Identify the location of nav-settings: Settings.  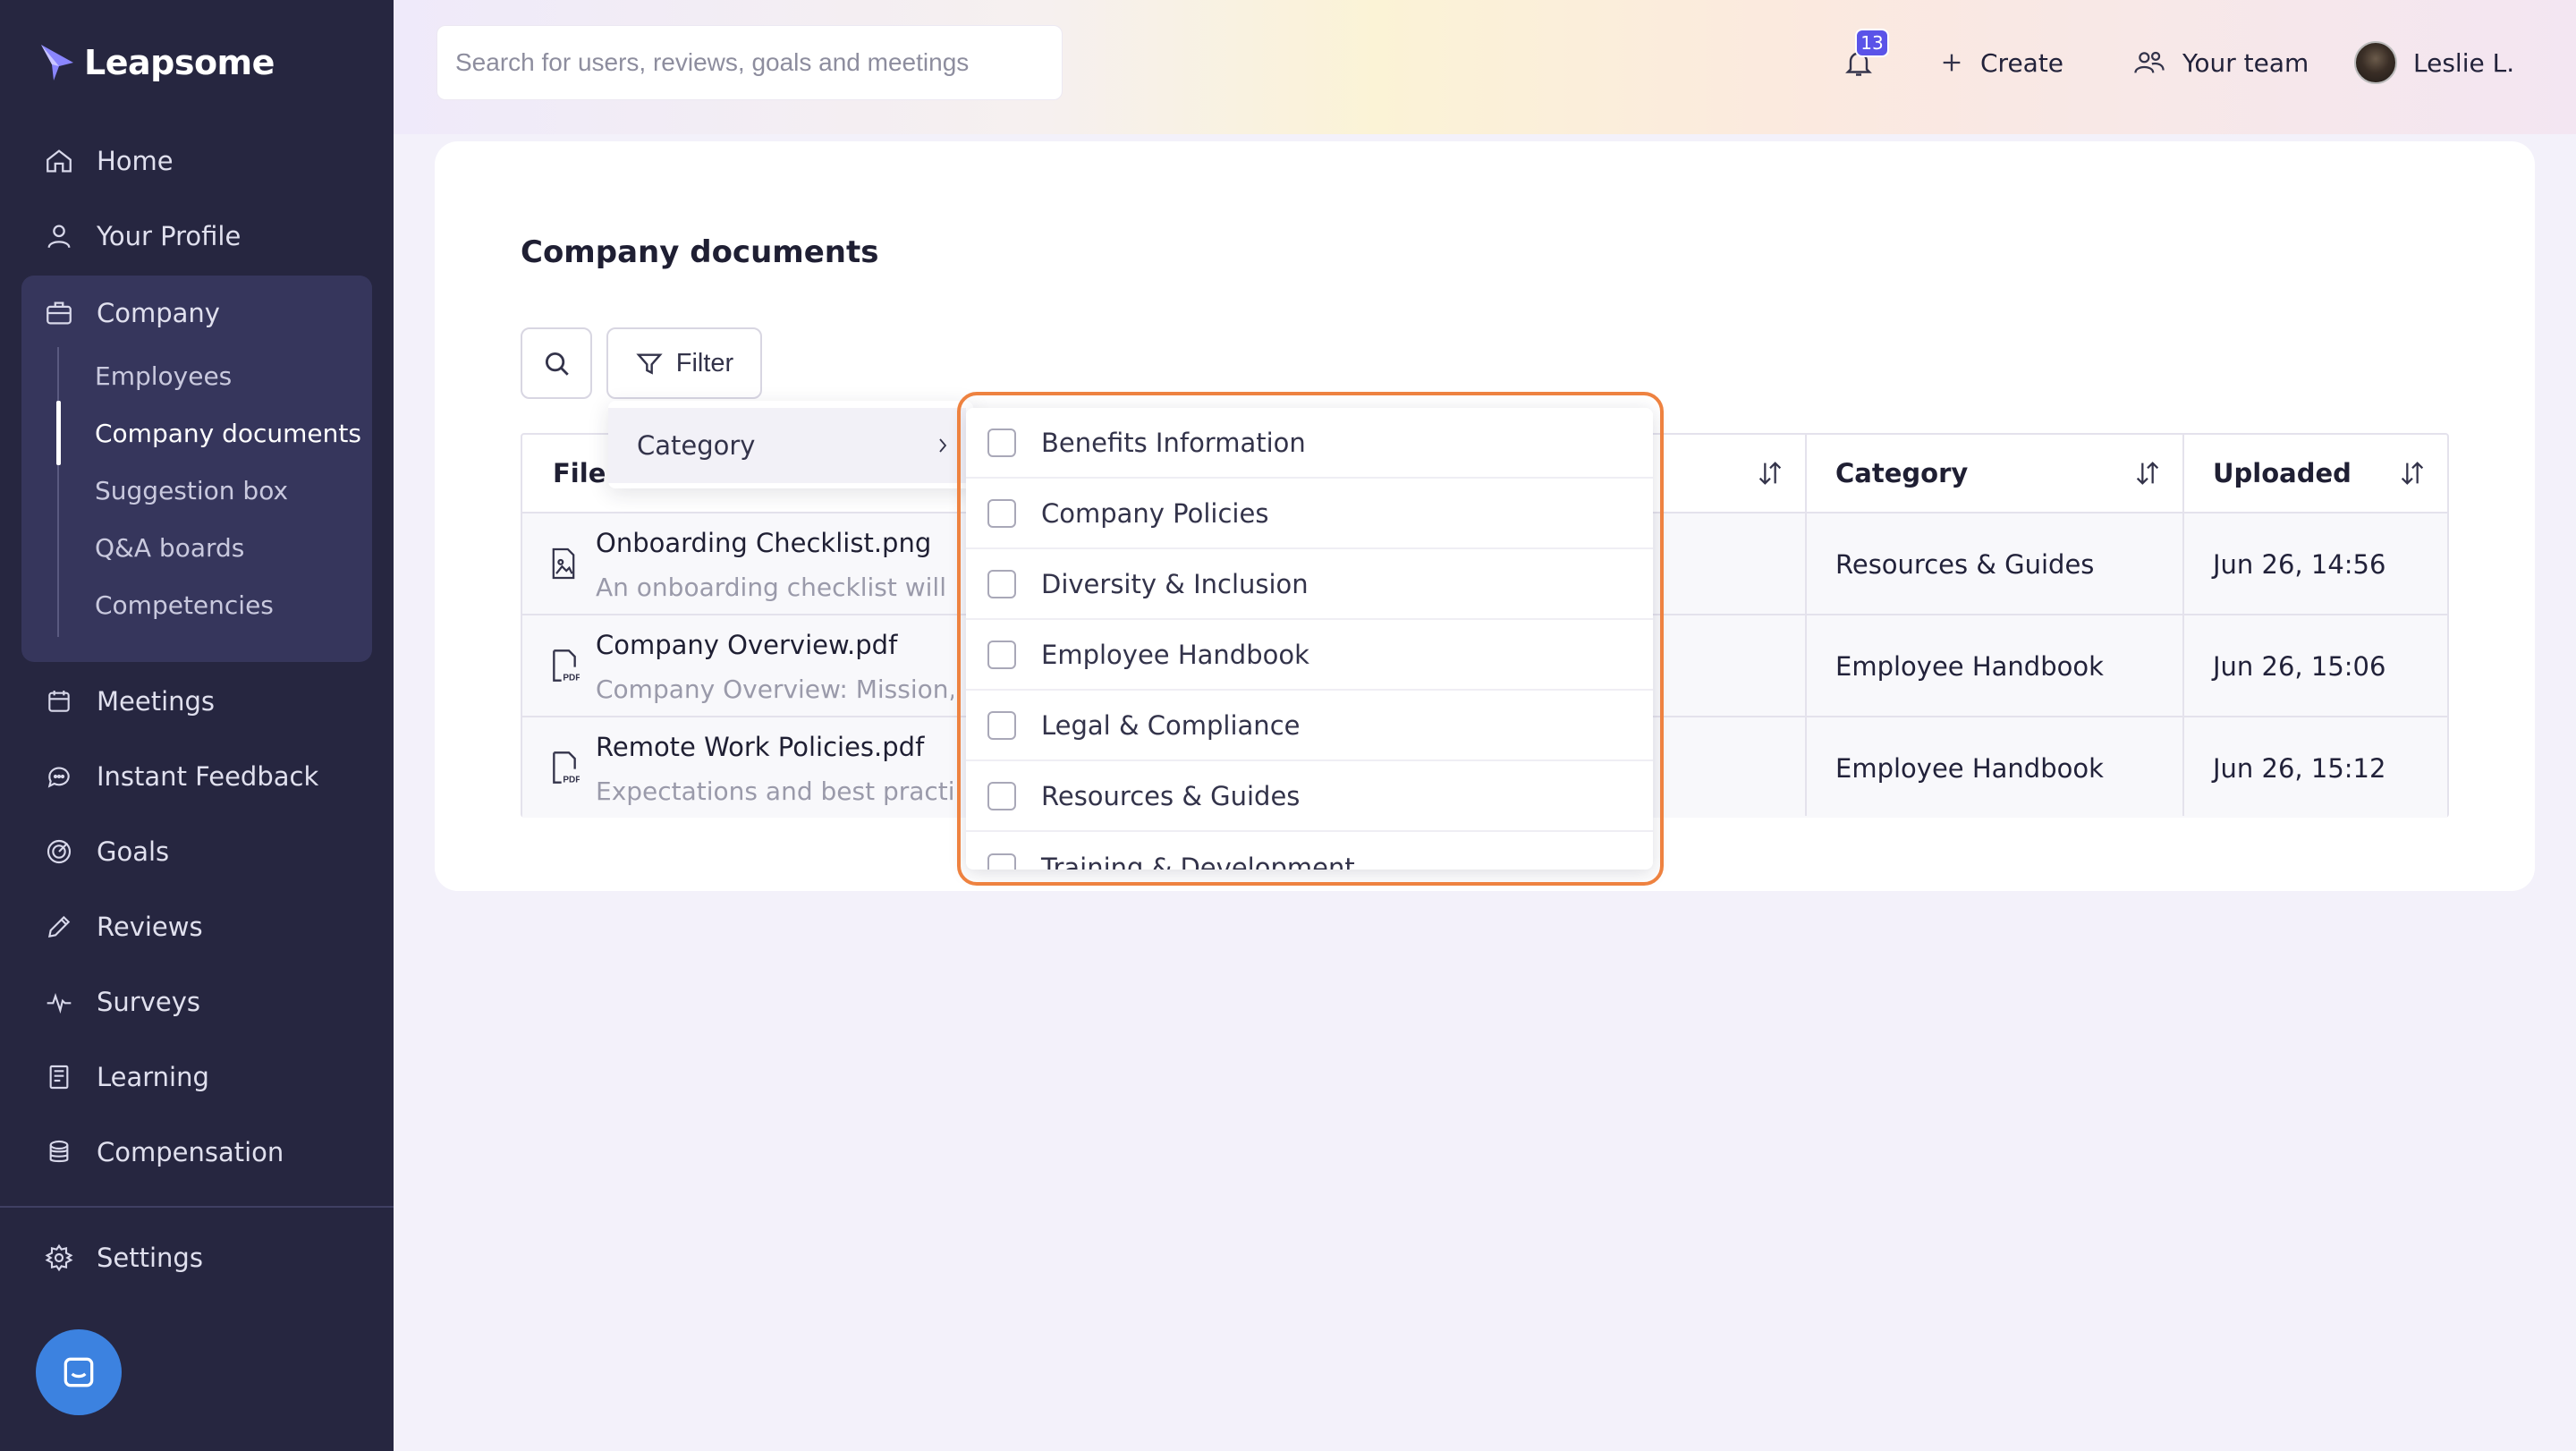
(196, 1257).